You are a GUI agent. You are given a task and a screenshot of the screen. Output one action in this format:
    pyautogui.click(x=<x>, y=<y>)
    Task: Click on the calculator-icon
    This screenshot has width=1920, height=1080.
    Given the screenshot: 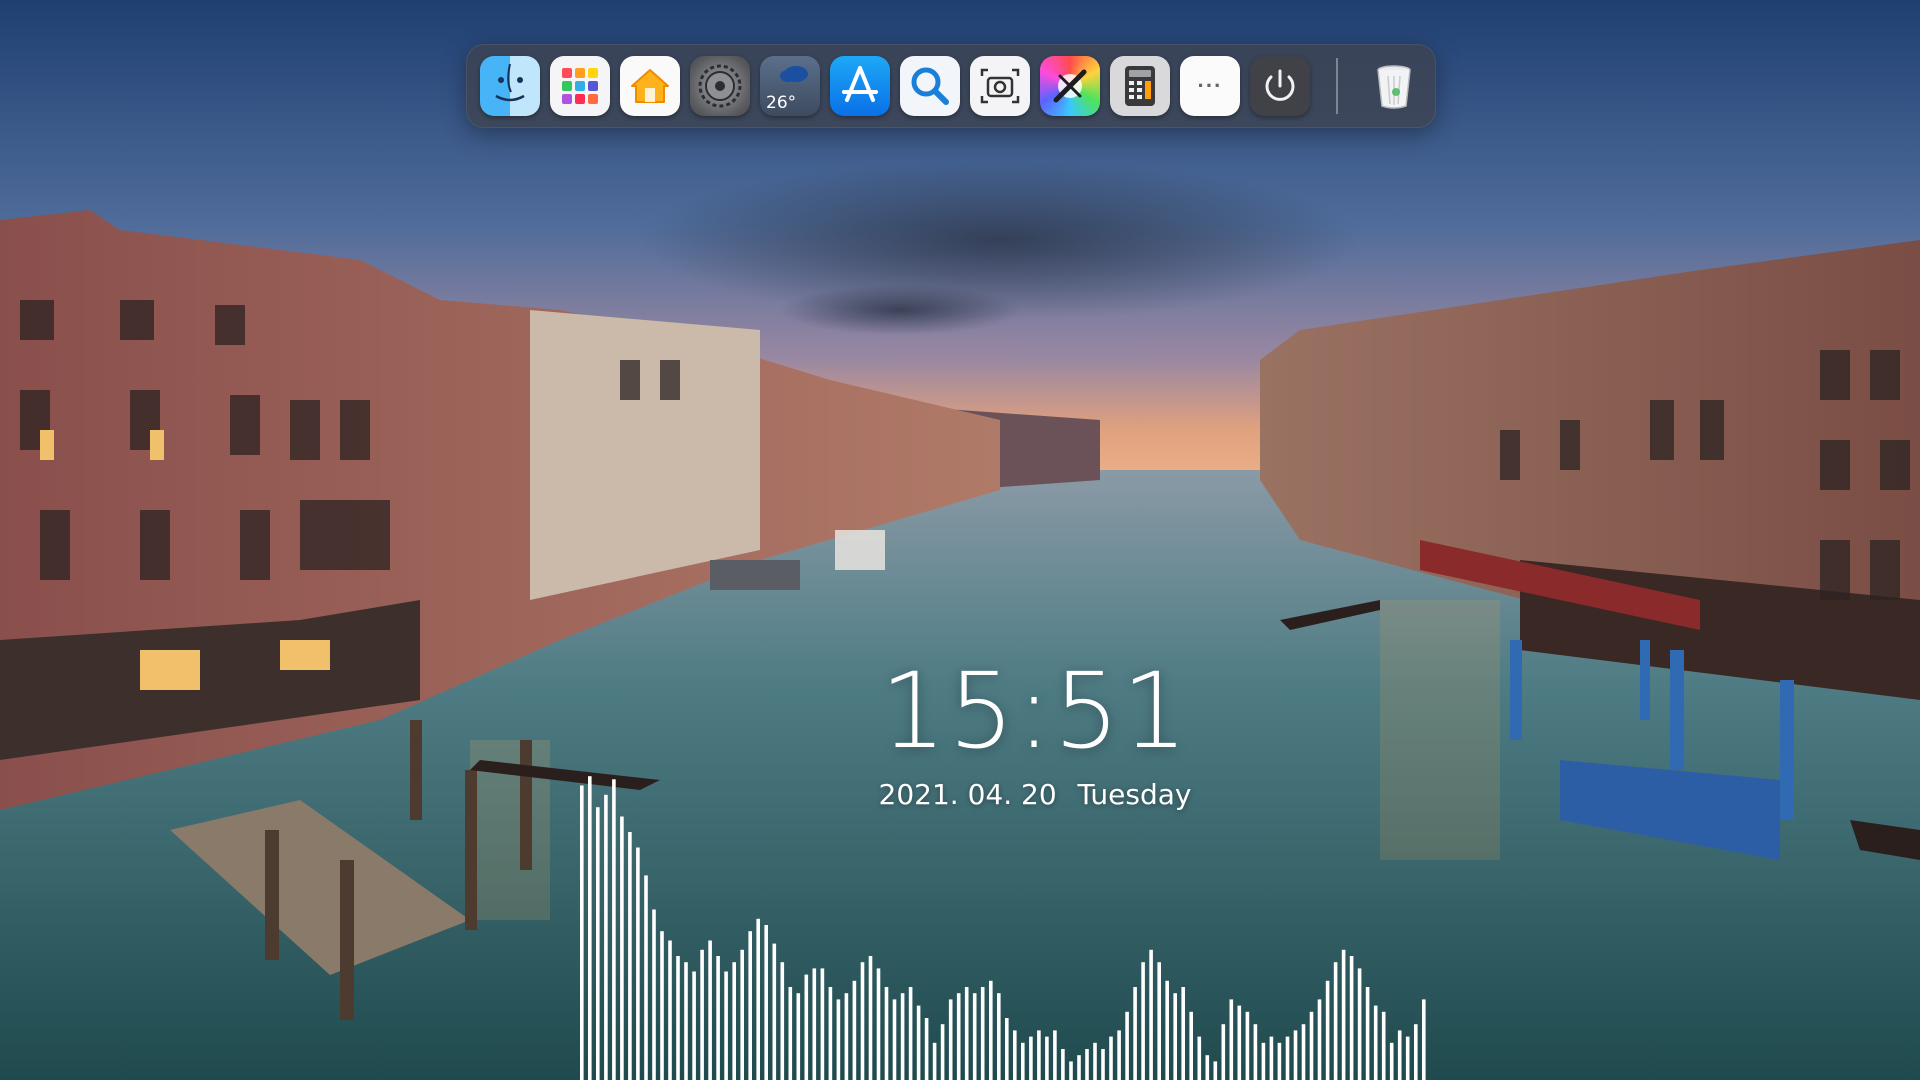 What is the action you would take?
    pyautogui.click(x=1140, y=86)
    